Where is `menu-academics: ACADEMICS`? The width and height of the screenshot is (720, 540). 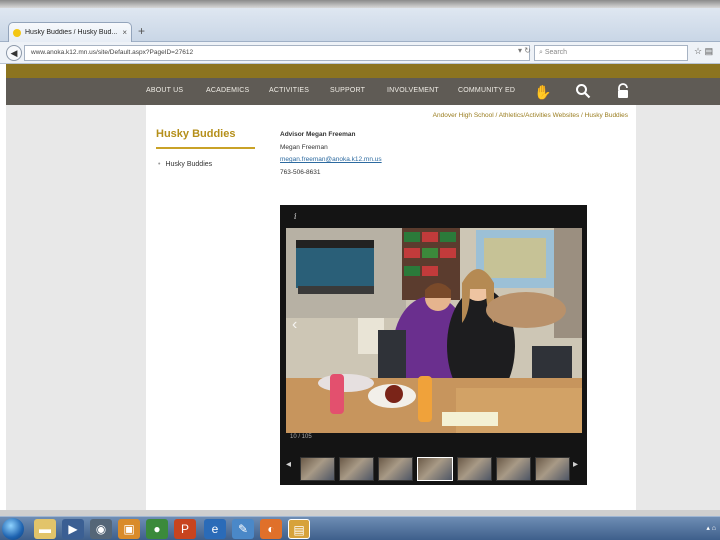 menu-academics: ACADEMICS is located at coordinates (227, 90).